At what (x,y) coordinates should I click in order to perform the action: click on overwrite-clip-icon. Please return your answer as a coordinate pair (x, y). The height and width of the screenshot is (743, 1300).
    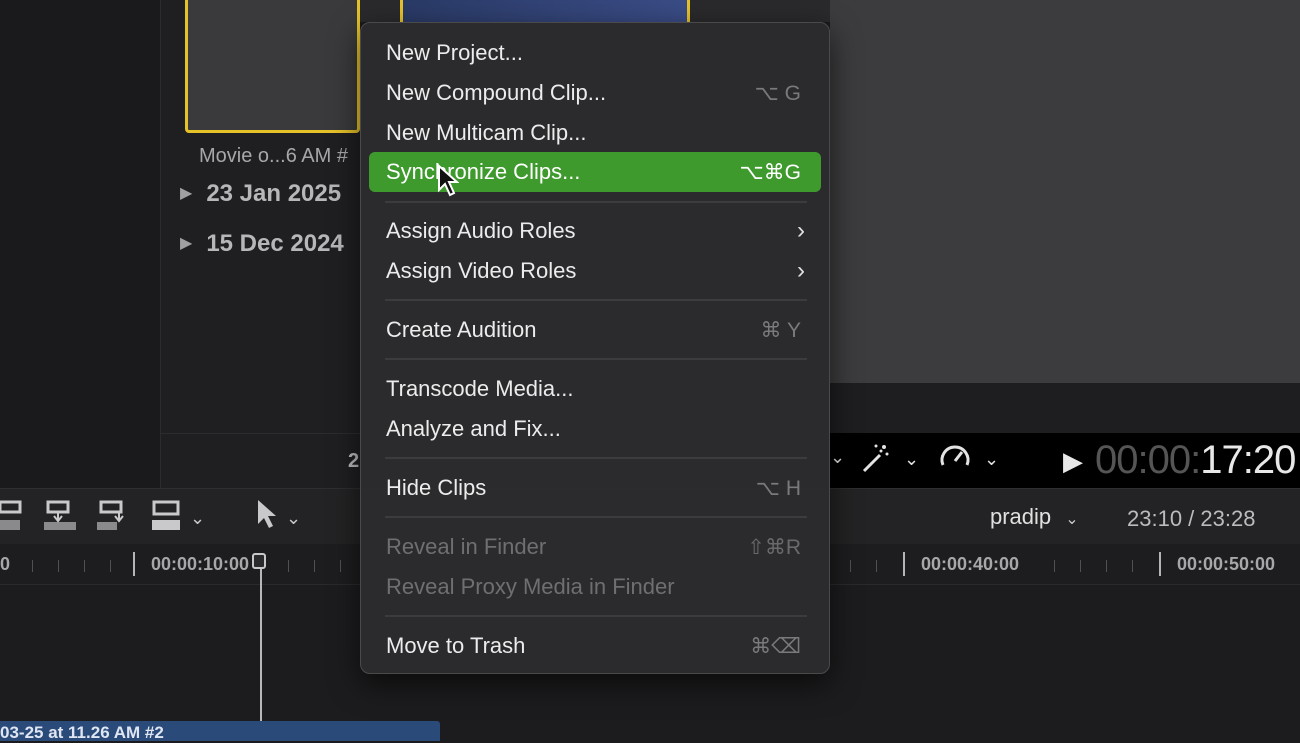
    Looking at the image, I should click on (168, 520).